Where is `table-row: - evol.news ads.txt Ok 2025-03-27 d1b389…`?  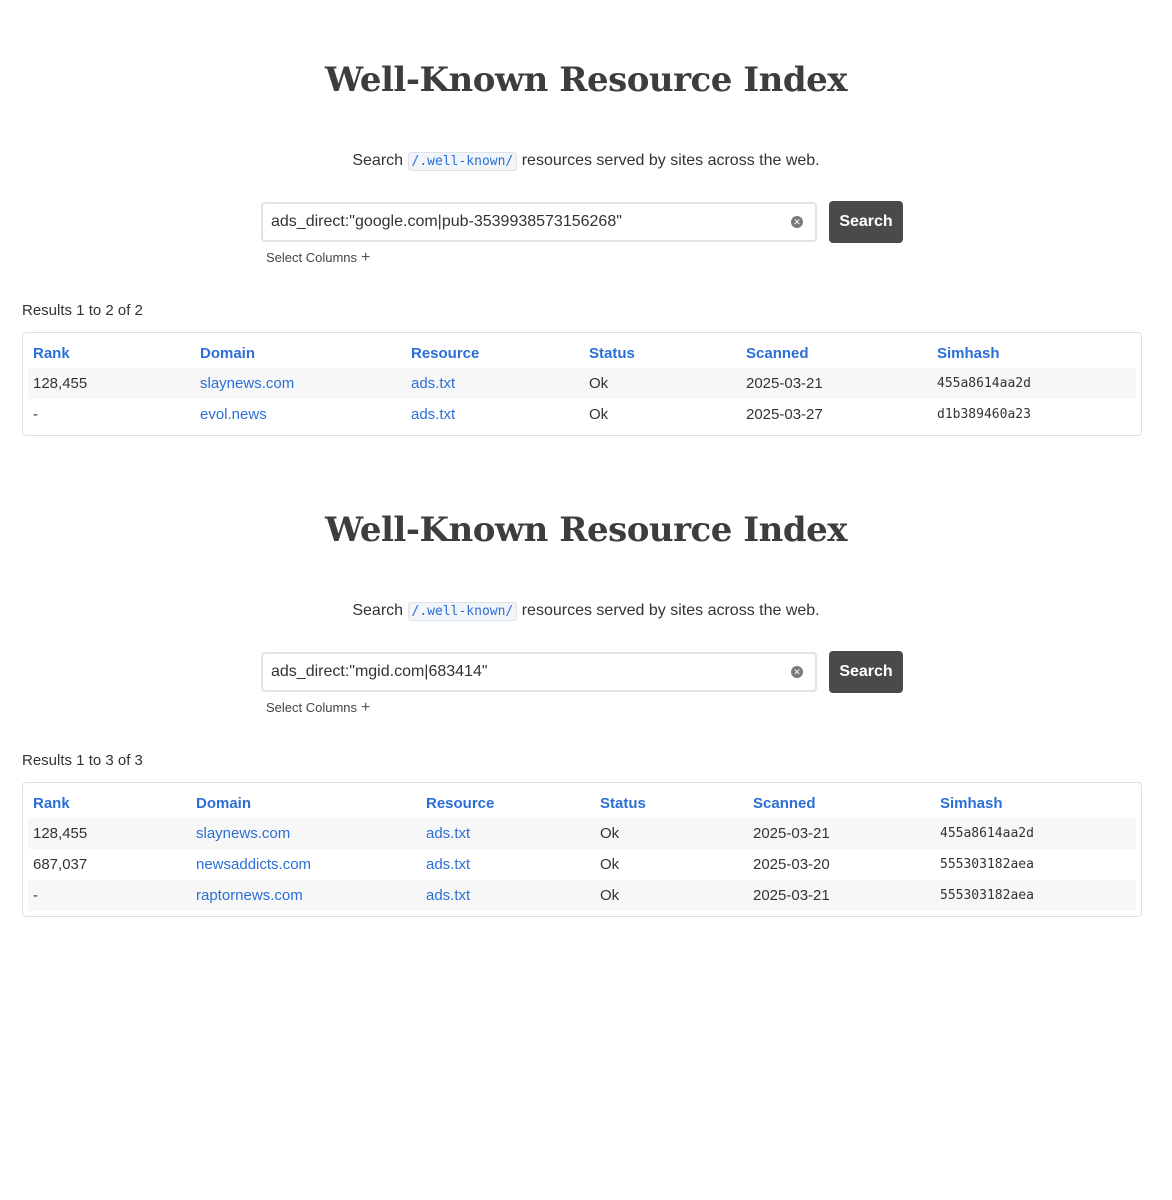
table-row: - evol.news ads.txt Ok 2025-03-27 d1b389… is located at coordinates (582, 414).